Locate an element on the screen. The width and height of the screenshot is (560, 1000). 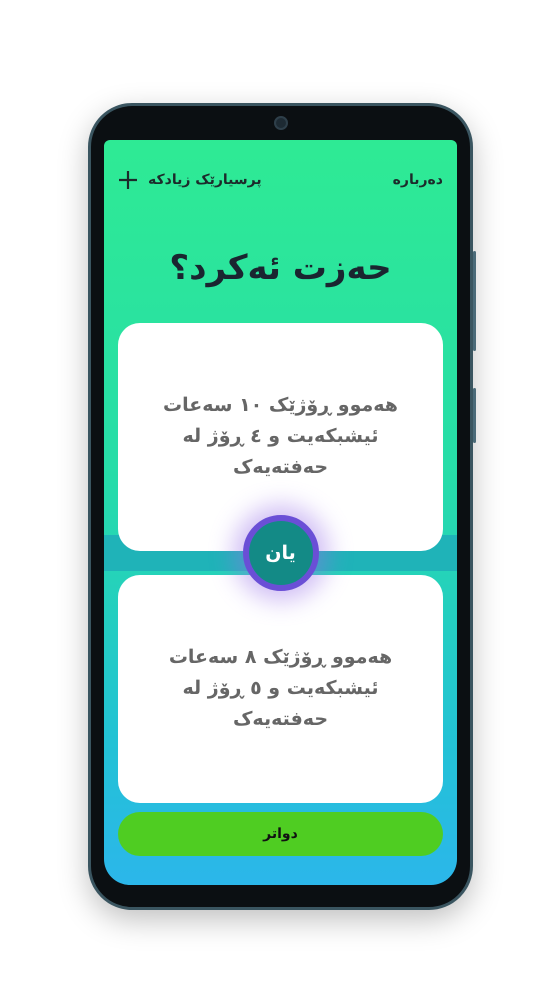
next-button: دواتر is located at coordinates (280, 834).